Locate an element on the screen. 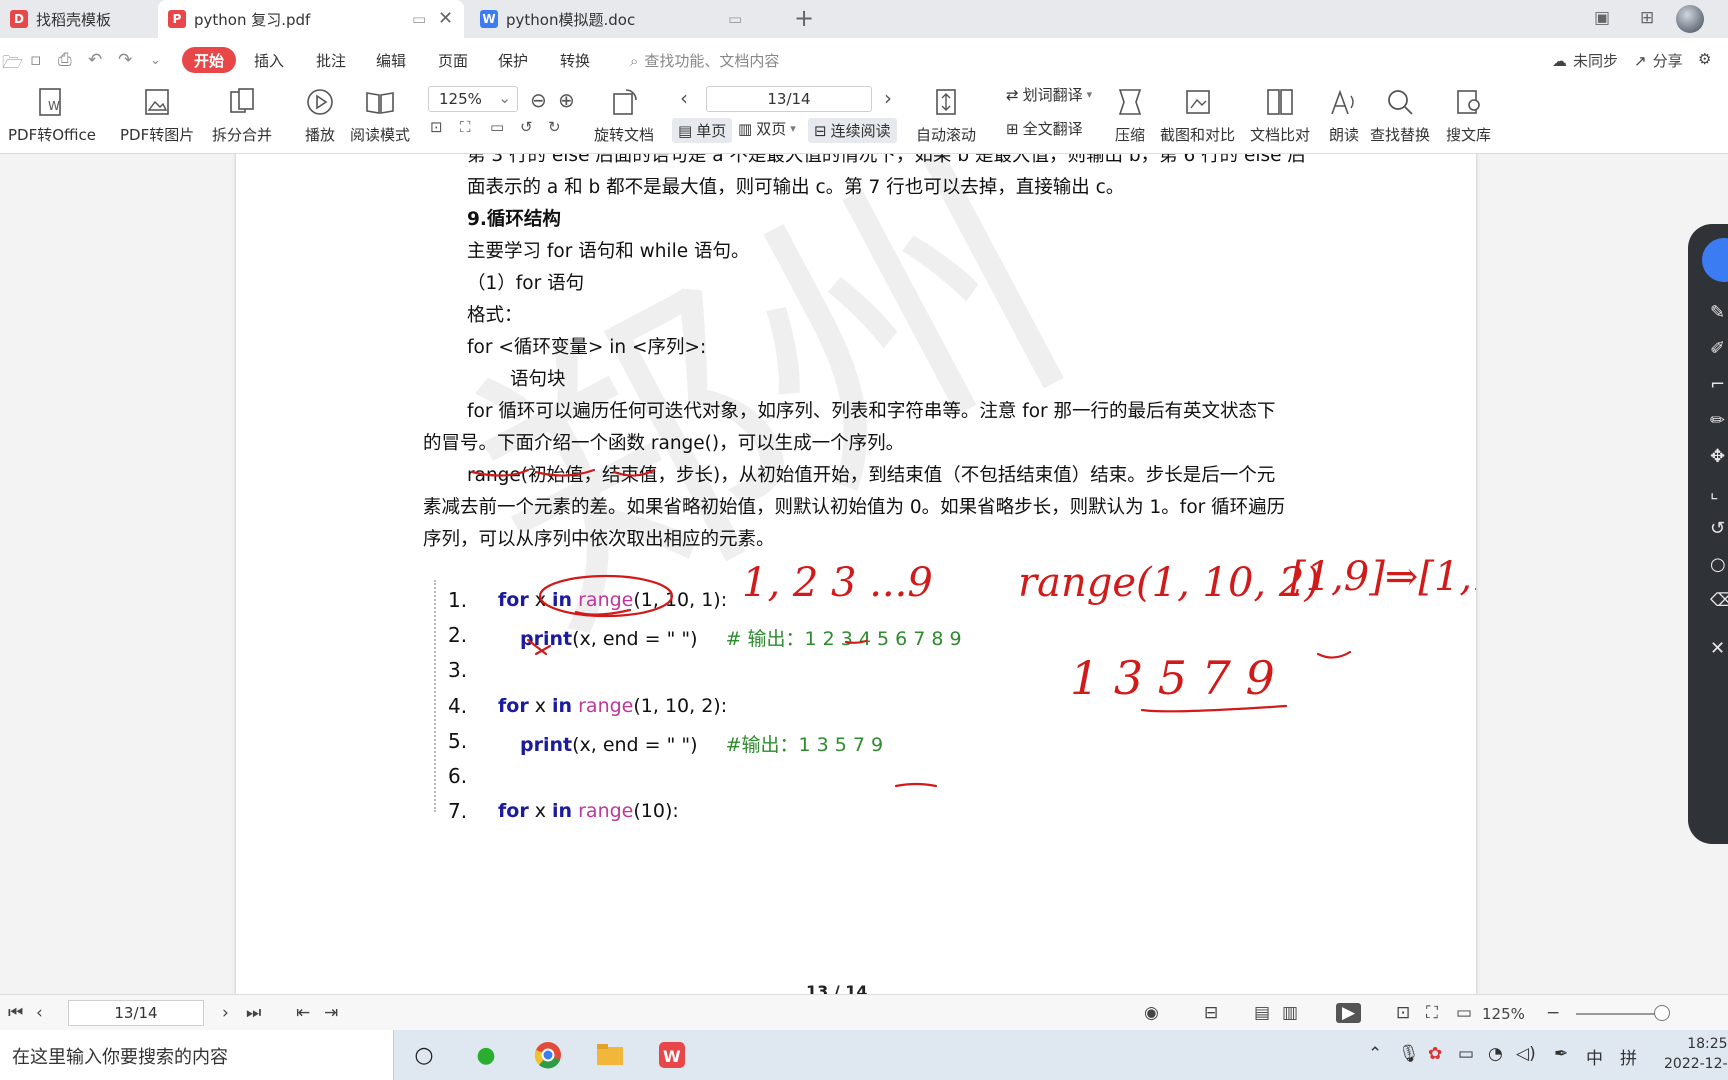 The height and width of the screenshot is (1080, 1728). clock: 18:25 2022-12- is located at coordinates (1696, 1054).